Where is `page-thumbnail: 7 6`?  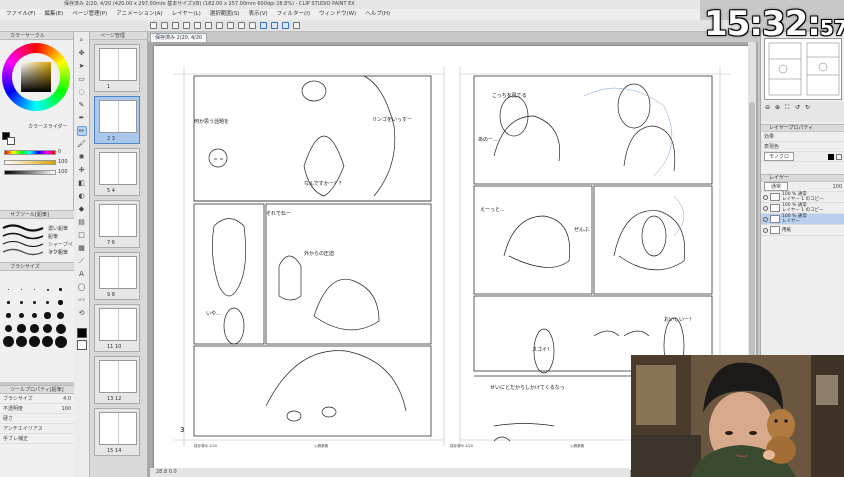 page-thumbnail: 7 6 is located at coordinates (117, 224).